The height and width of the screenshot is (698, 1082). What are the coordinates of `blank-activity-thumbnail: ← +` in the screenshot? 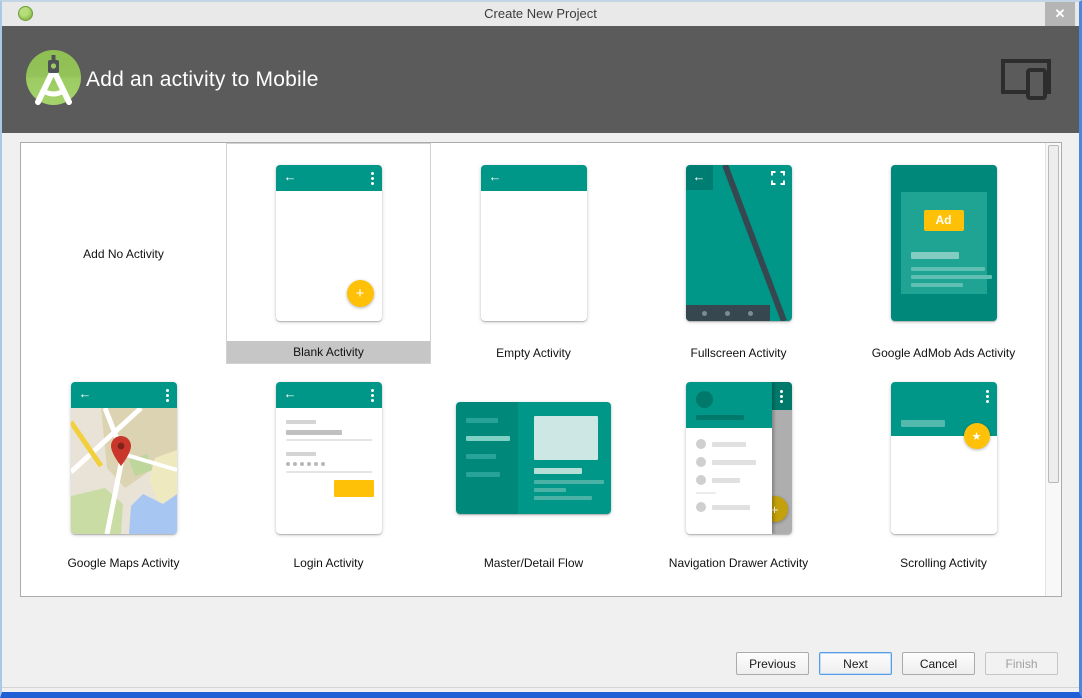 It's located at (328, 242).